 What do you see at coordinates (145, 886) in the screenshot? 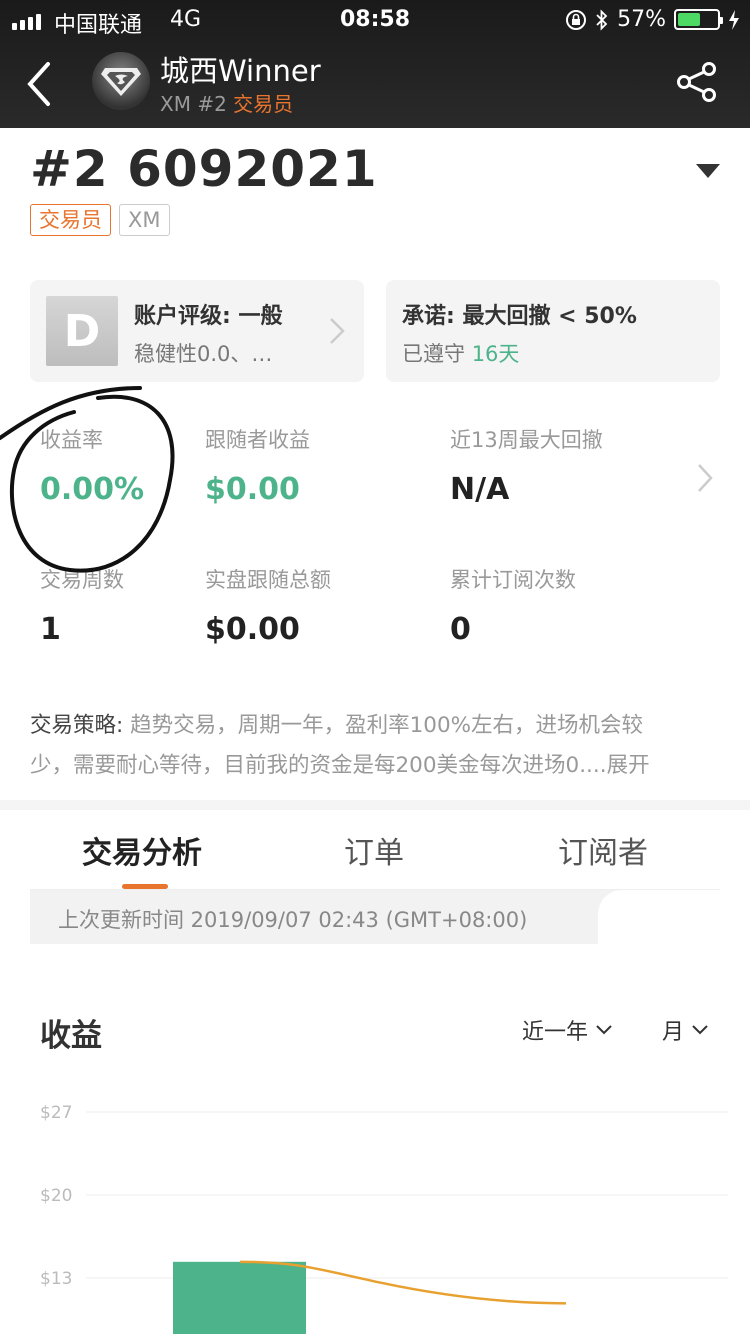
I see `tab-active-indicator` at bounding box center [145, 886].